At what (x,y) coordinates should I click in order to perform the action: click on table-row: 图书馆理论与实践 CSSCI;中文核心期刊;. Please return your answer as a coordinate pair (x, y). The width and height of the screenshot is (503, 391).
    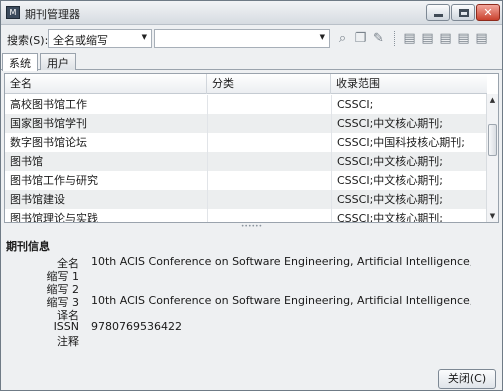
    Looking at the image, I should click on (246, 216).